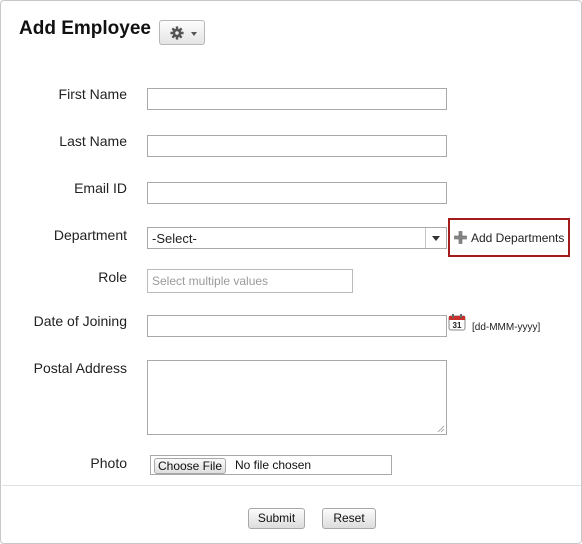 This screenshot has width=582, height=544. Describe the element at coordinates (297, 193) in the screenshot. I see `email-input` at that location.